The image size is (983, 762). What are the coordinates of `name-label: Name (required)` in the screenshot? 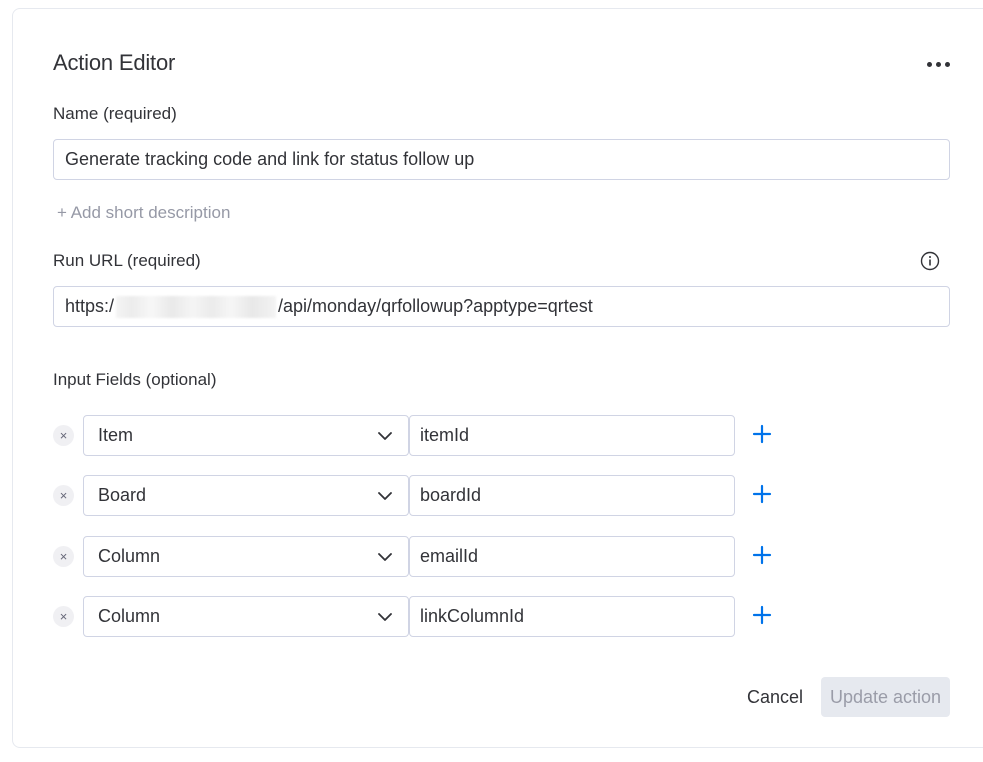 It's located at (115, 113).